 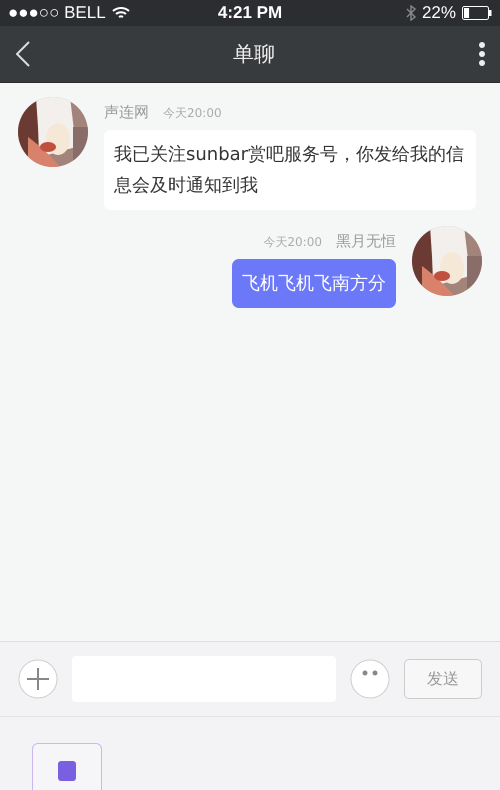 What do you see at coordinates (314, 283) in the screenshot?
I see `message-bubble: 飞机飞机飞南方分` at bounding box center [314, 283].